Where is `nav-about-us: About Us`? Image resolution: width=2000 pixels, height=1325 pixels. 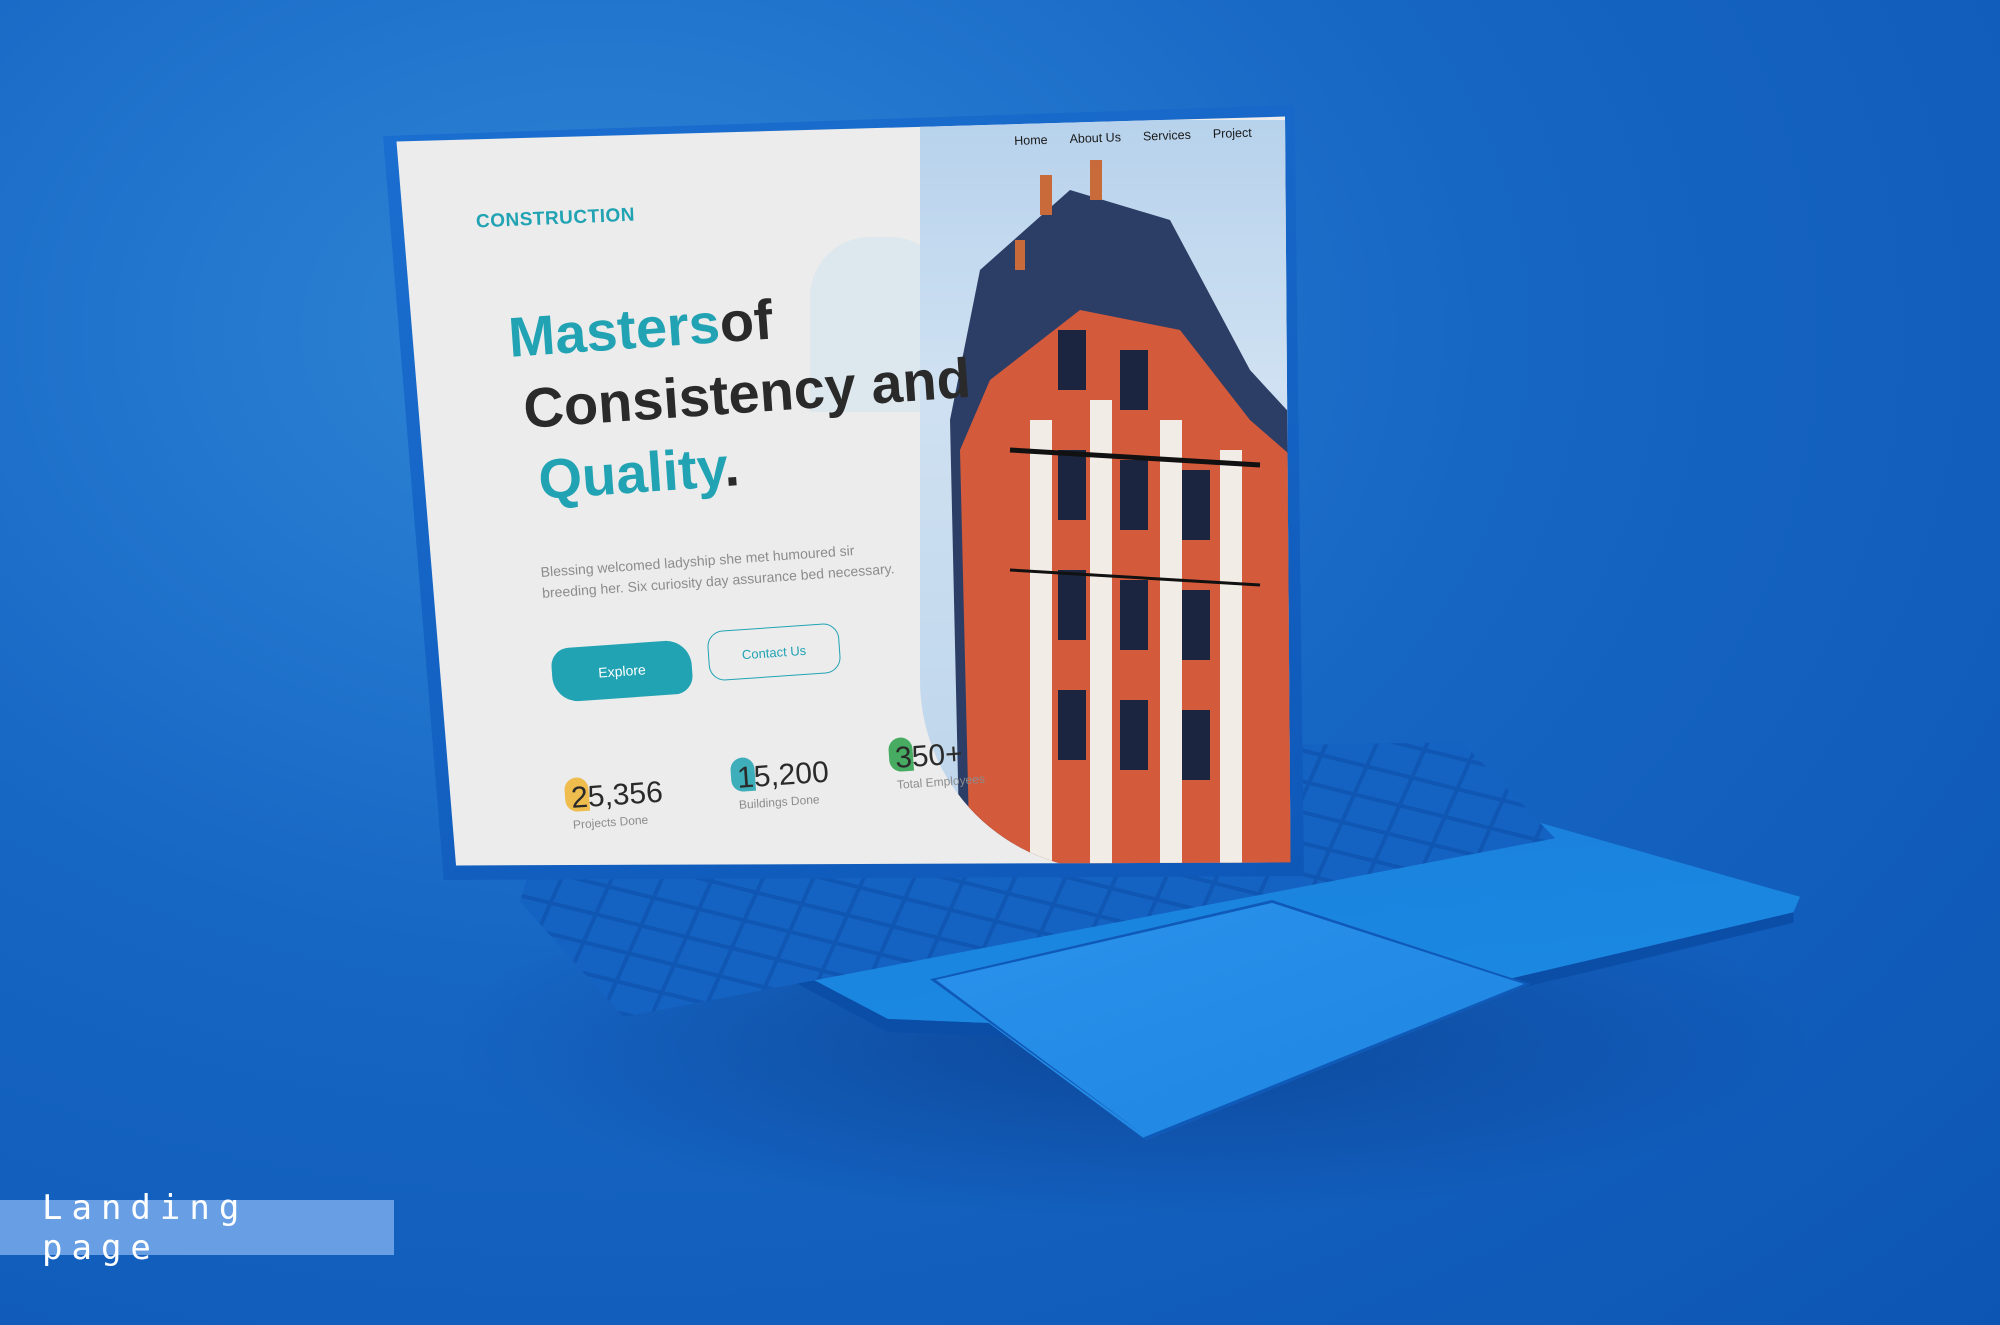 nav-about-us: About Us is located at coordinates (1095, 138).